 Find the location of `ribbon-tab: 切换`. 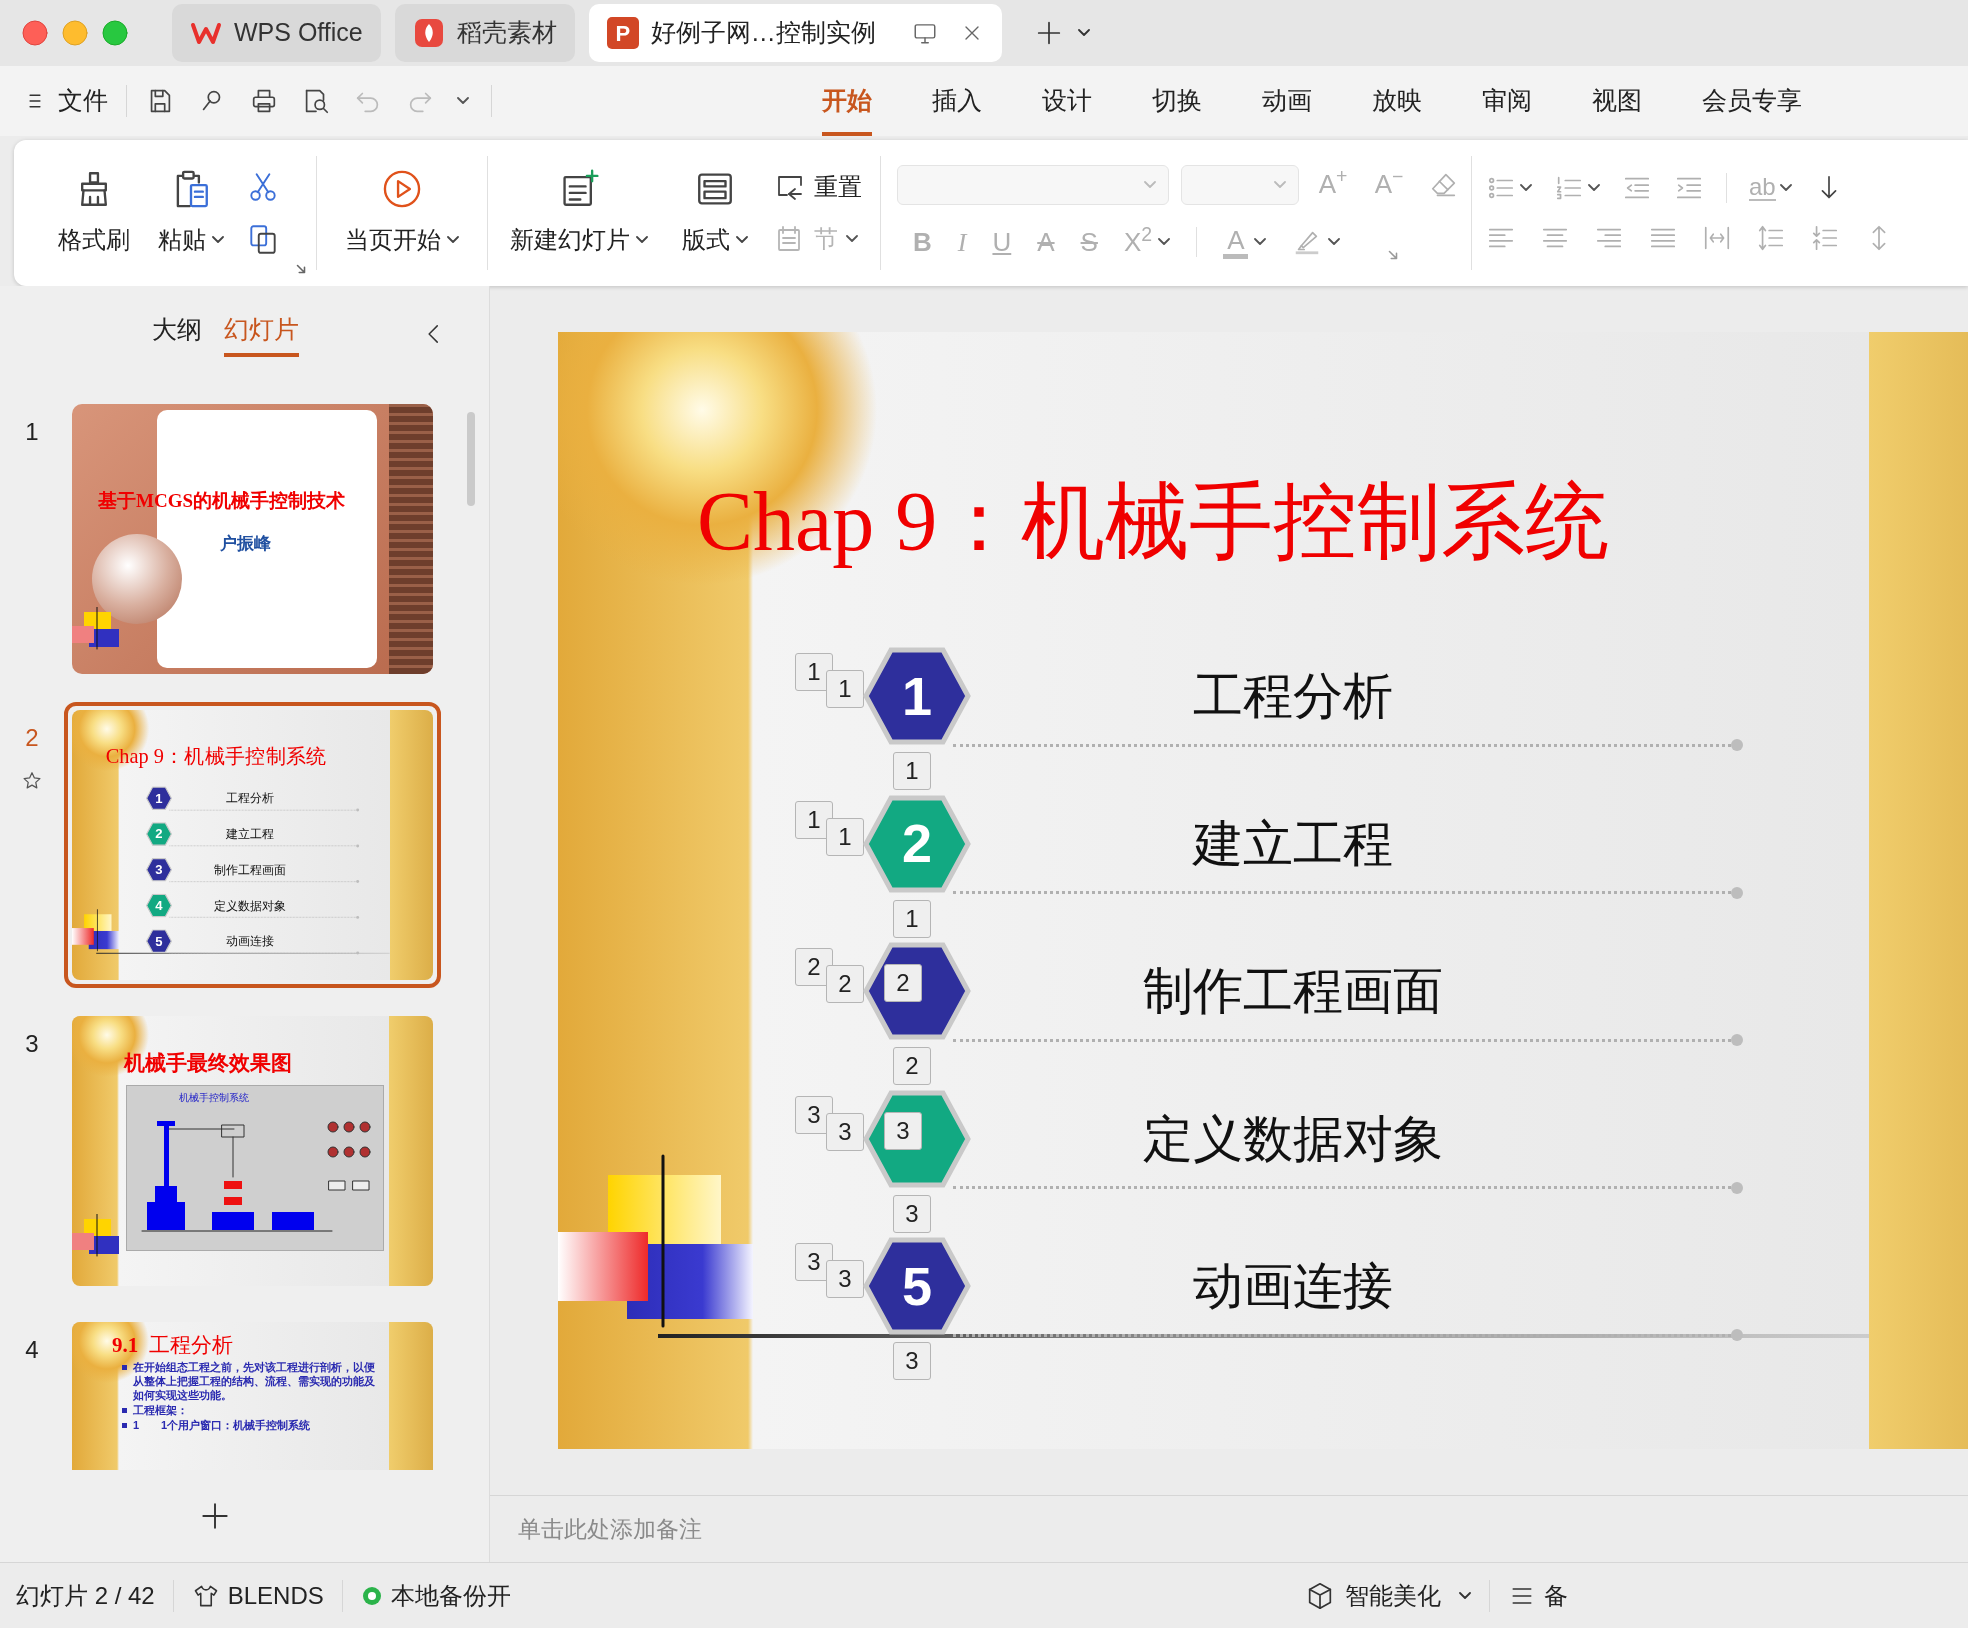

ribbon-tab: 切换 is located at coordinates (1177, 101).